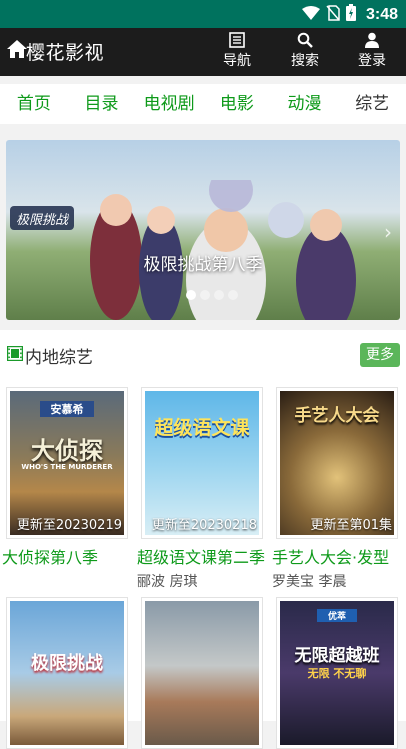 The height and width of the screenshot is (749, 406). Describe the element at coordinates (202, 428) in the screenshot. I see `poster-title: 超级语文课` at that location.